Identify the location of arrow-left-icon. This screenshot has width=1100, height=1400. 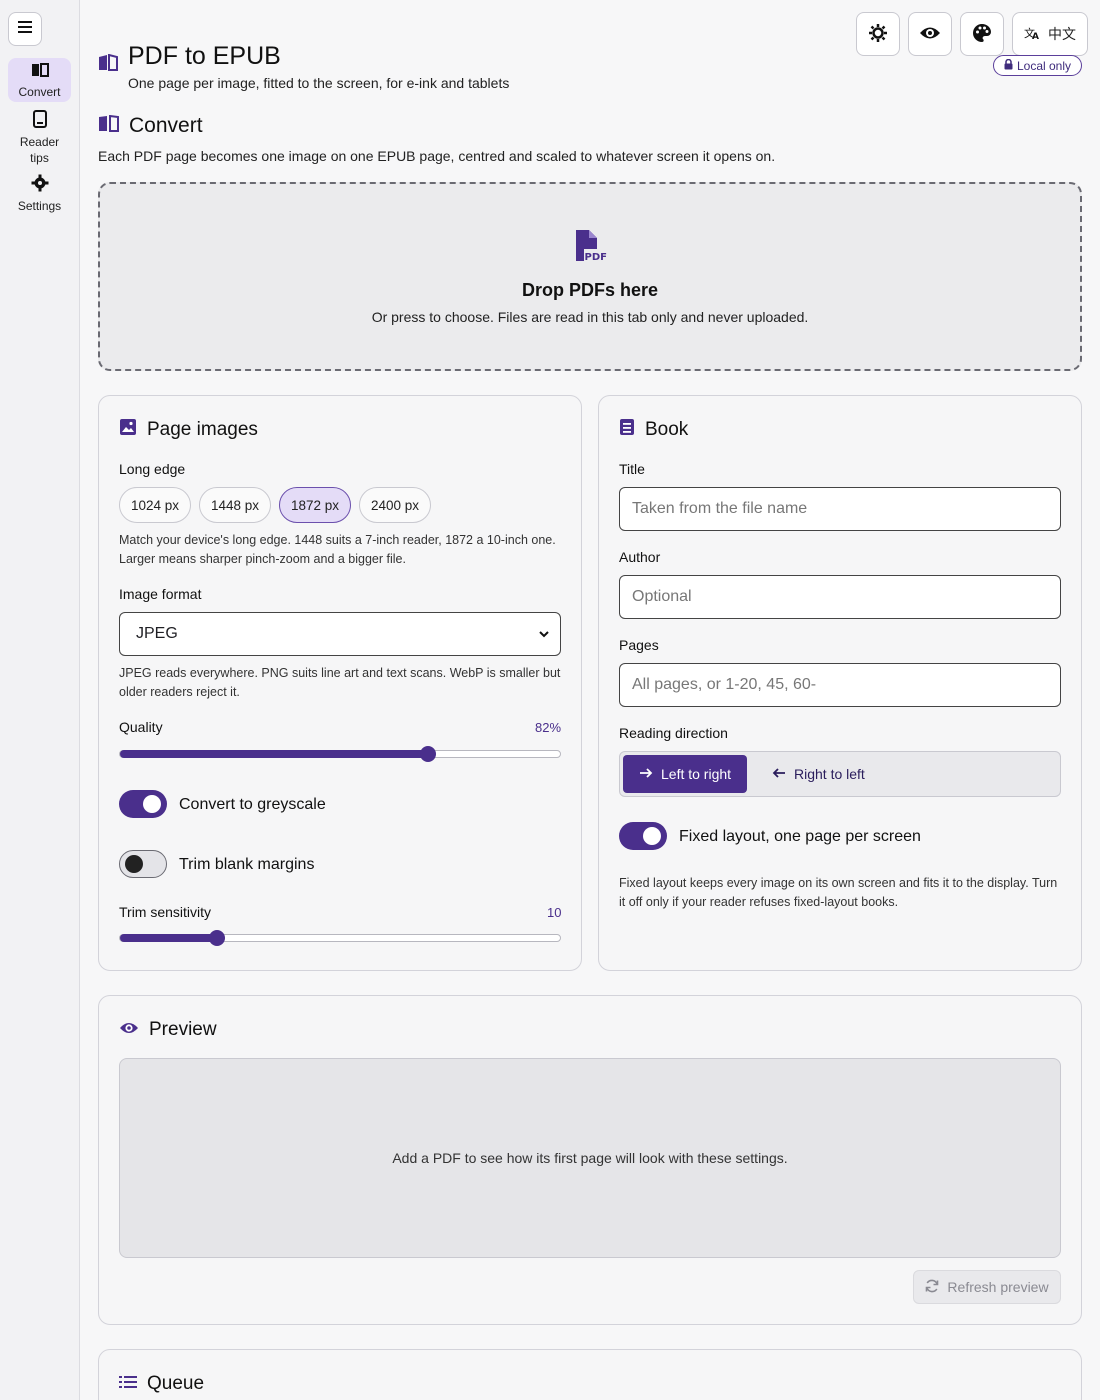
(779, 774).